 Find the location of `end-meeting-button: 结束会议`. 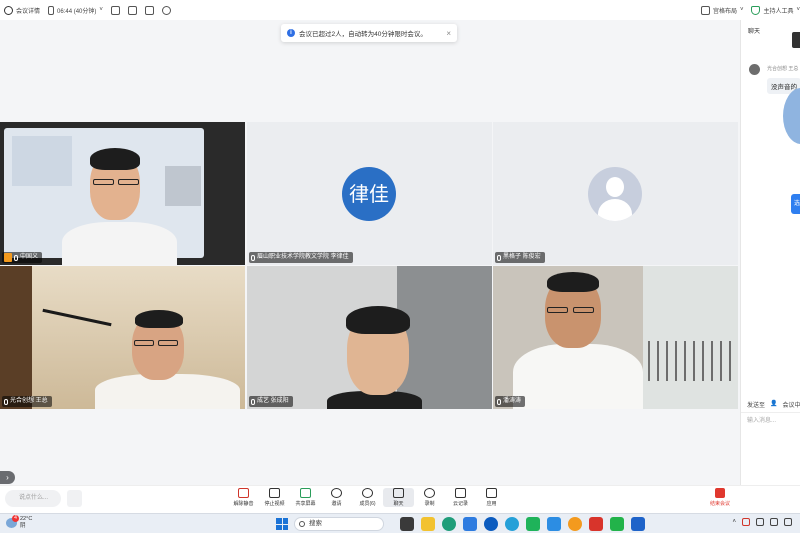

end-meeting-button: 结束会议 is located at coordinates (720, 497).